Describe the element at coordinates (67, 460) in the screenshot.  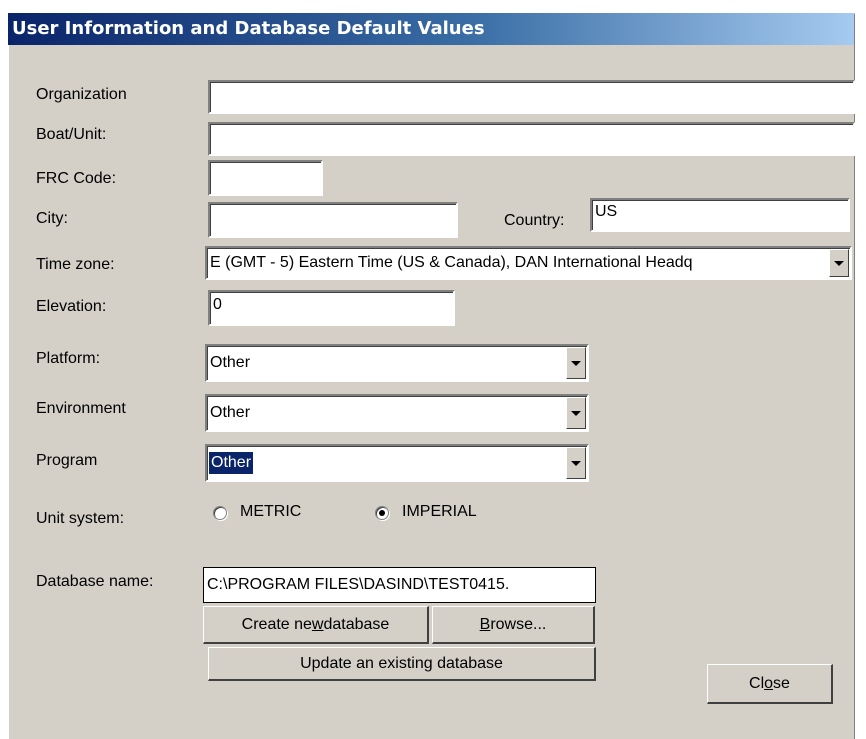
I see `program-label: Program` at that location.